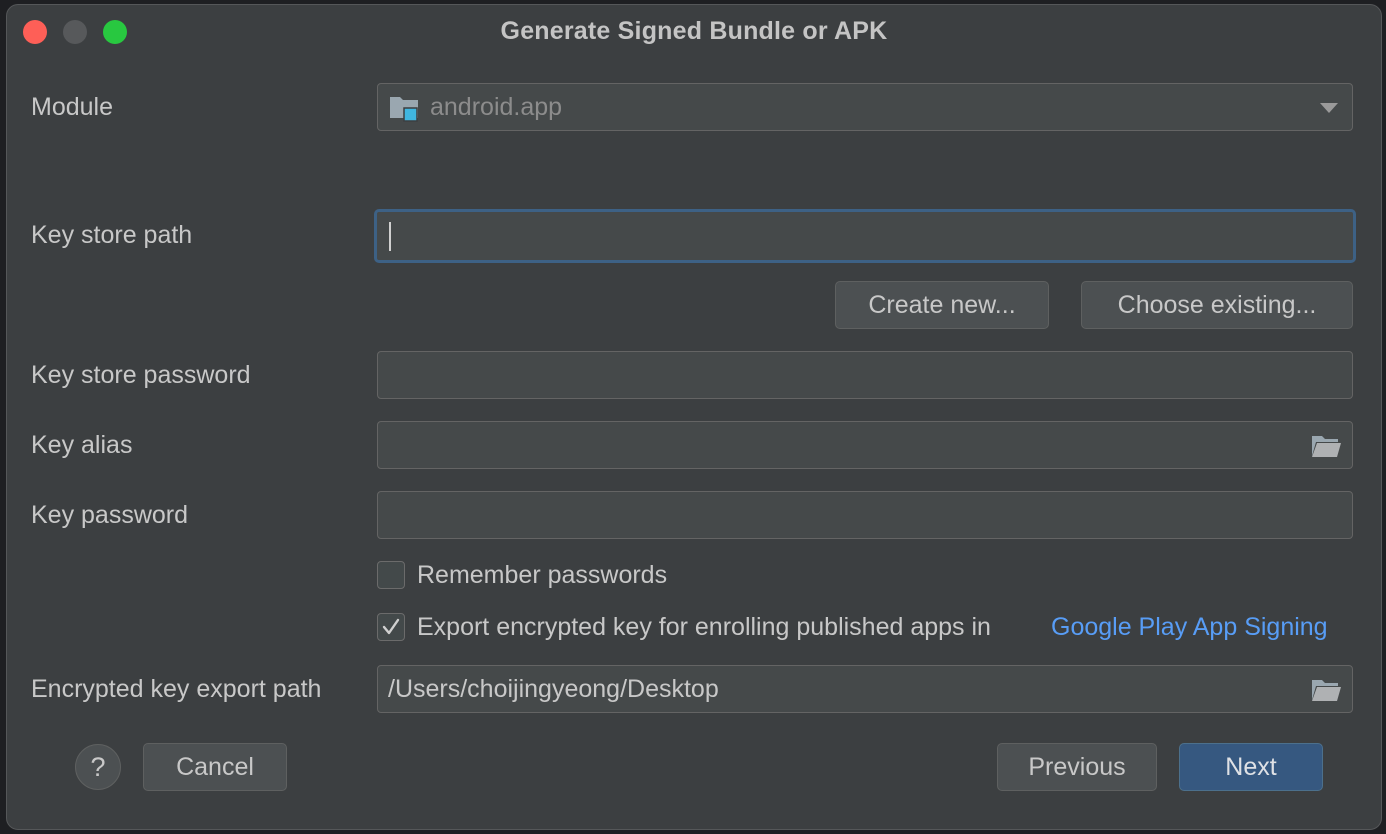 This screenshot has height=834, width=1386. I want to click on export-path-label: Encrypted key export path, so click(176, 689).